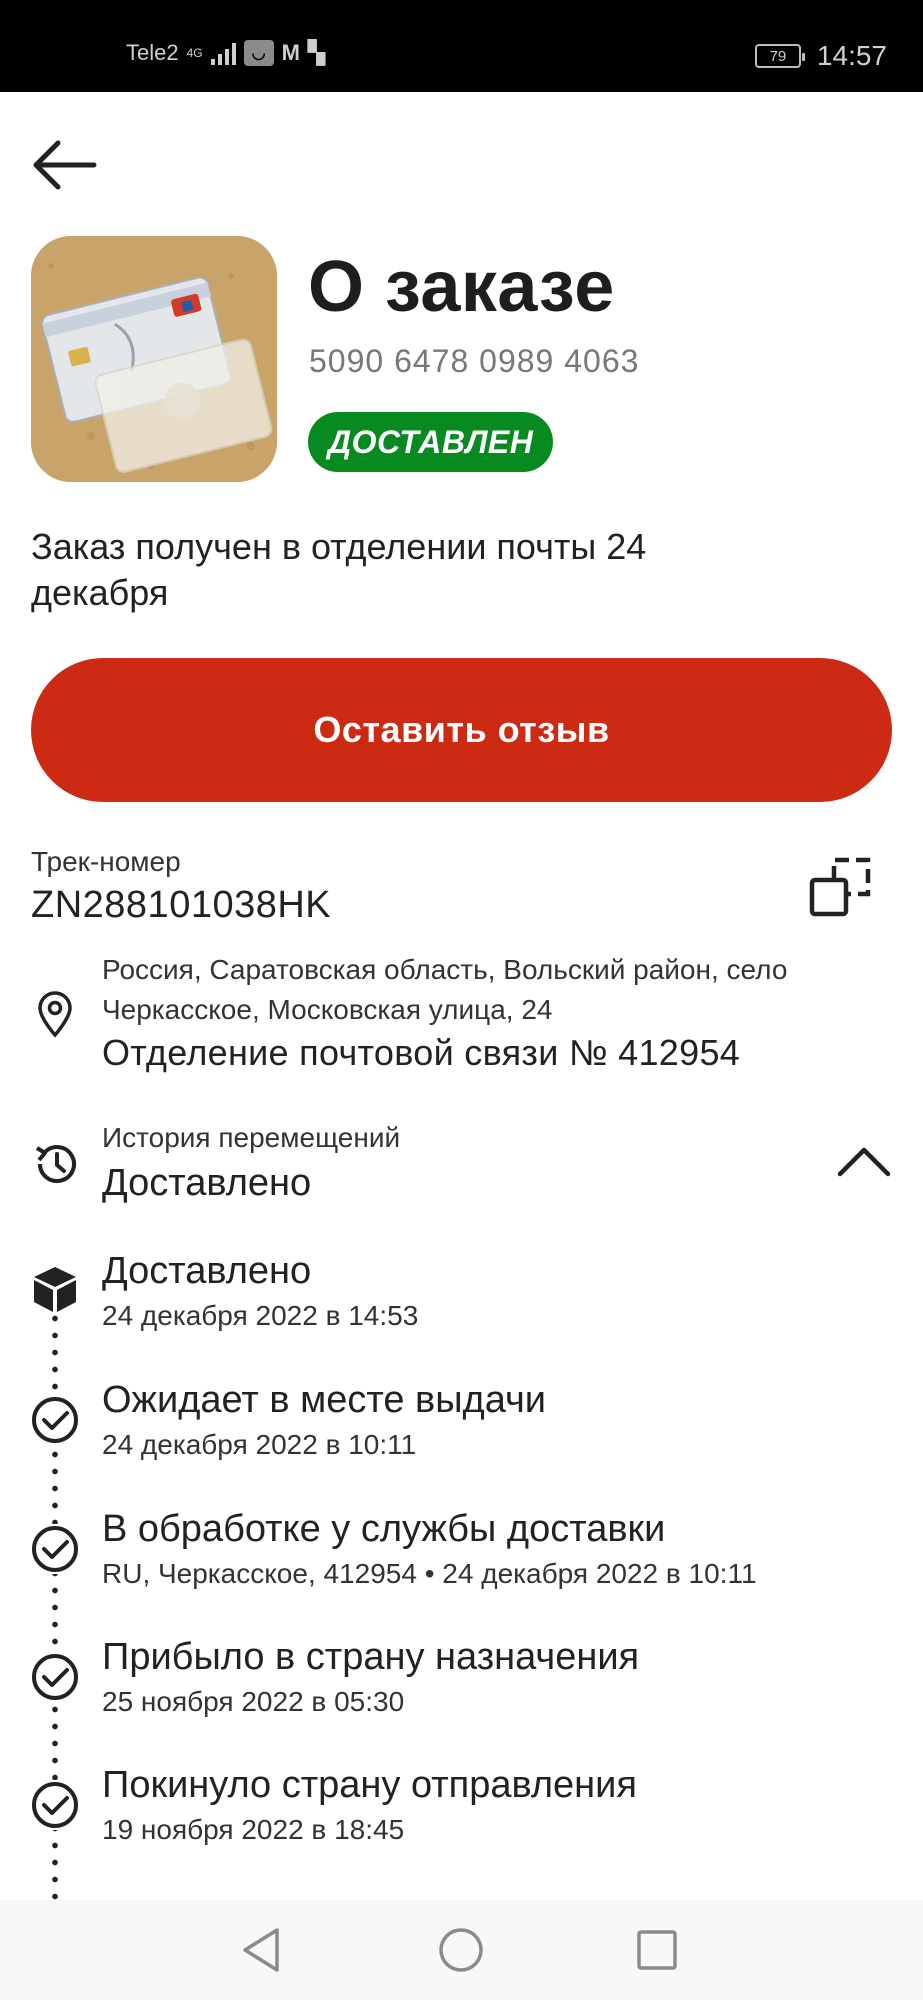 The image size is (923, 2000). I want to click on battery-level: 79, so click(778, 56).